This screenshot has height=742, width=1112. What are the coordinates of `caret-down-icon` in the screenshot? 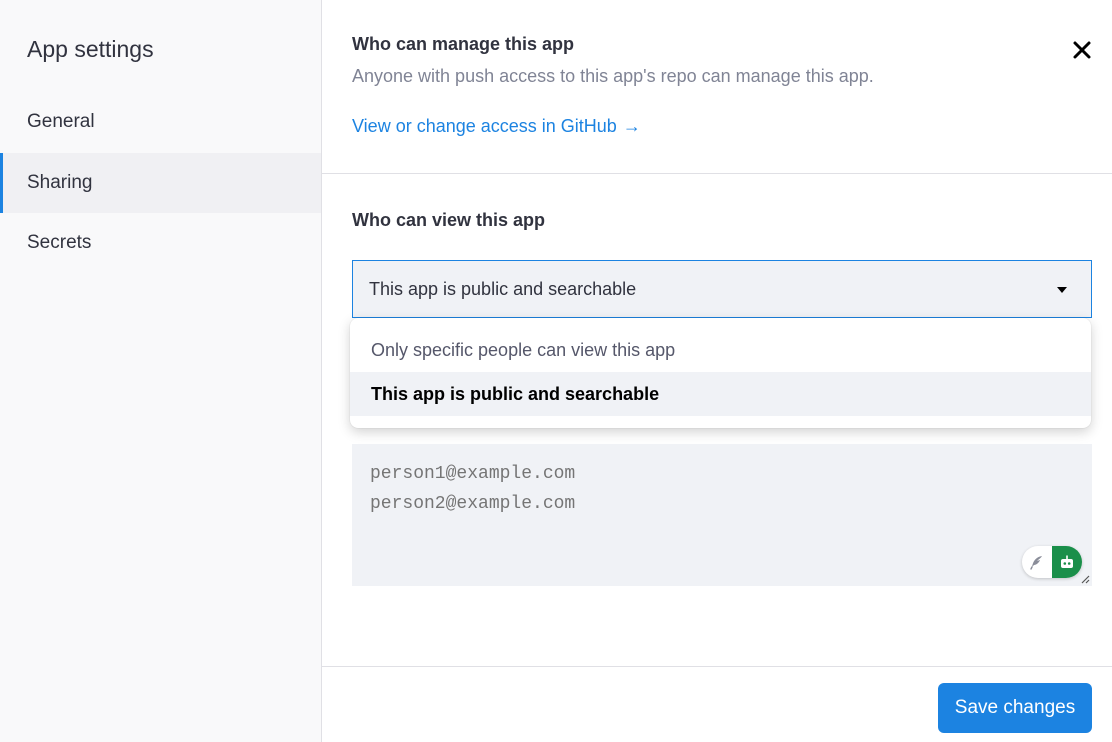 It's located at (1062, 290).